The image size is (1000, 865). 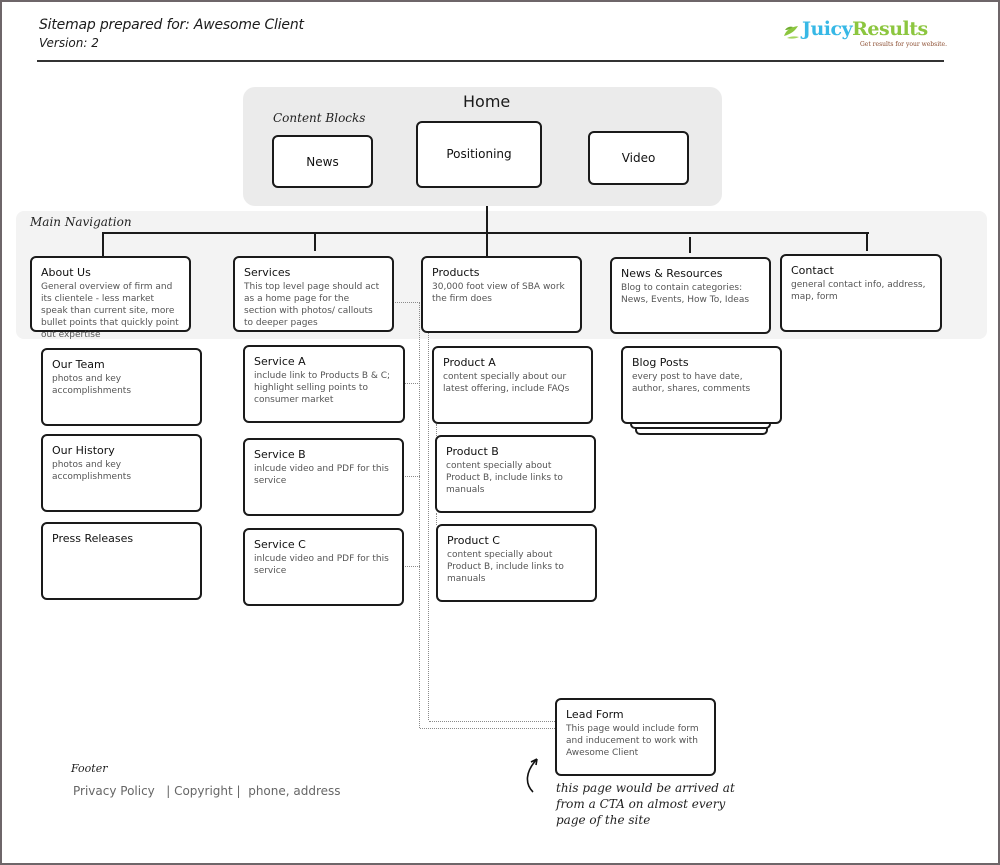 What do you see at coordinates (436, 430) in the screenshot?
I see `dotted-link-product-a-b` at bounding box center [436, 430].